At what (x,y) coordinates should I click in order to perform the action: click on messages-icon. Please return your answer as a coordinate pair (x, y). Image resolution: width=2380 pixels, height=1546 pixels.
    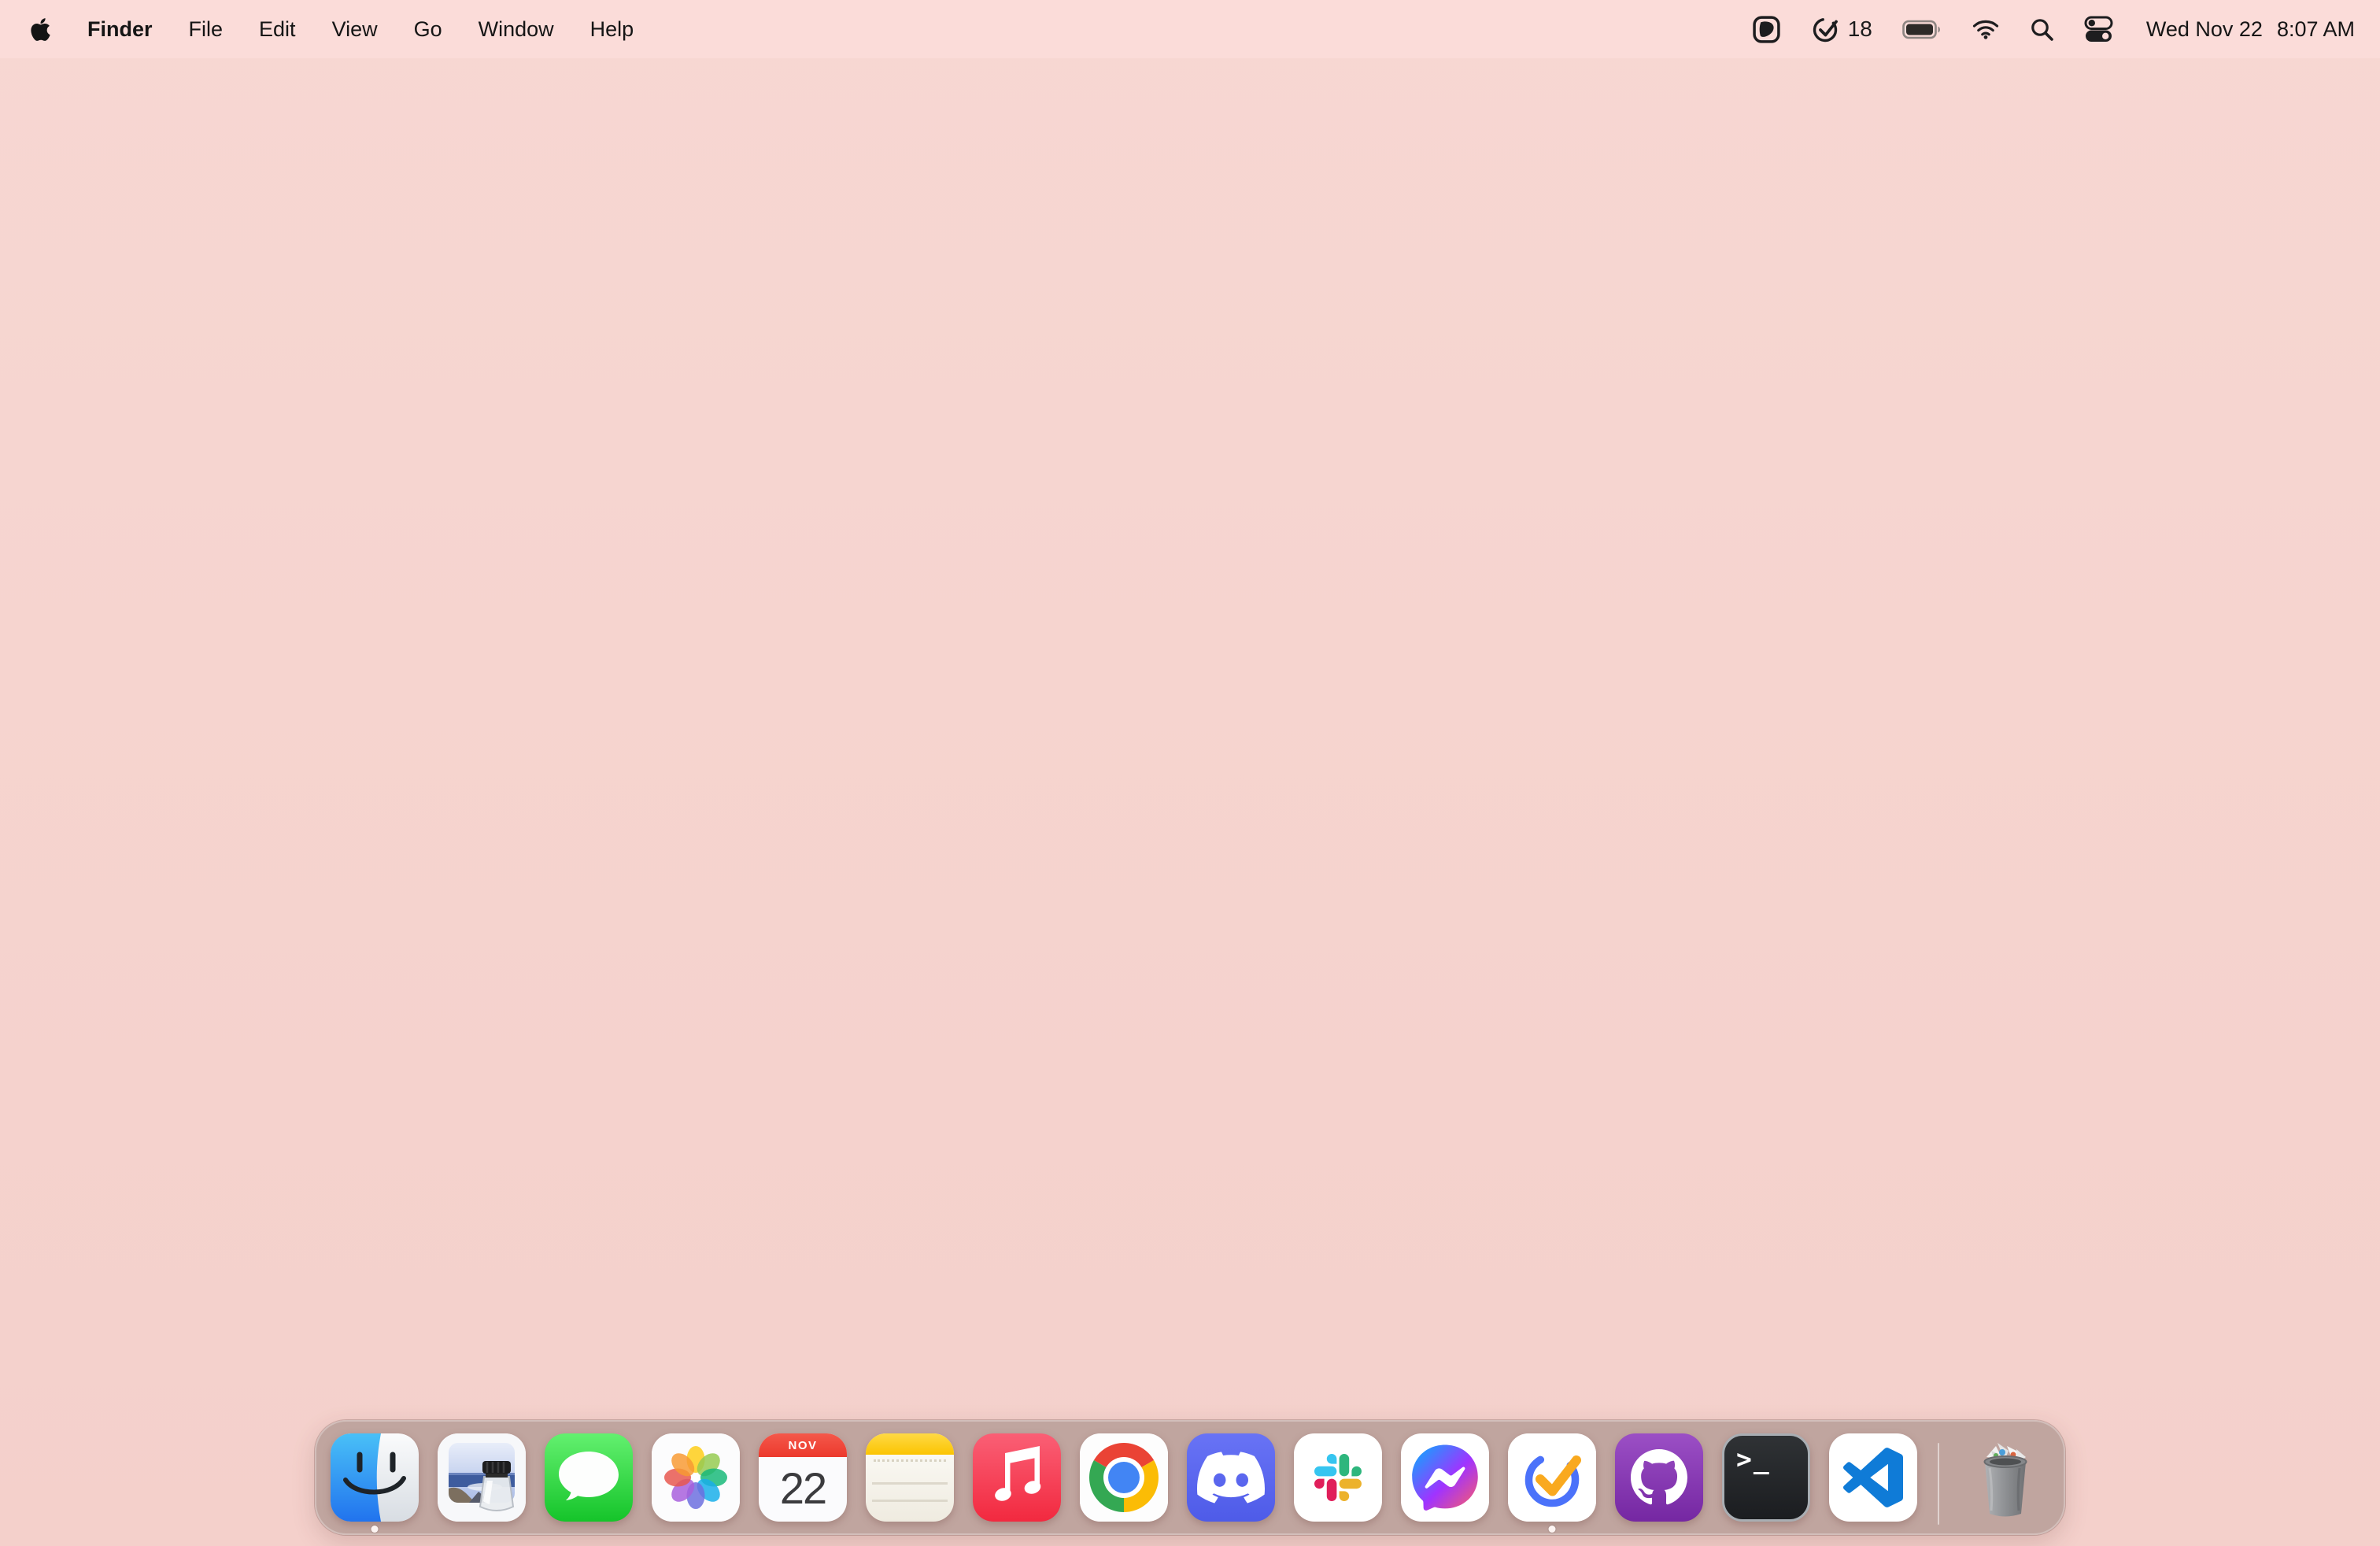
    Looking at the image, I should click on (589, 1477).